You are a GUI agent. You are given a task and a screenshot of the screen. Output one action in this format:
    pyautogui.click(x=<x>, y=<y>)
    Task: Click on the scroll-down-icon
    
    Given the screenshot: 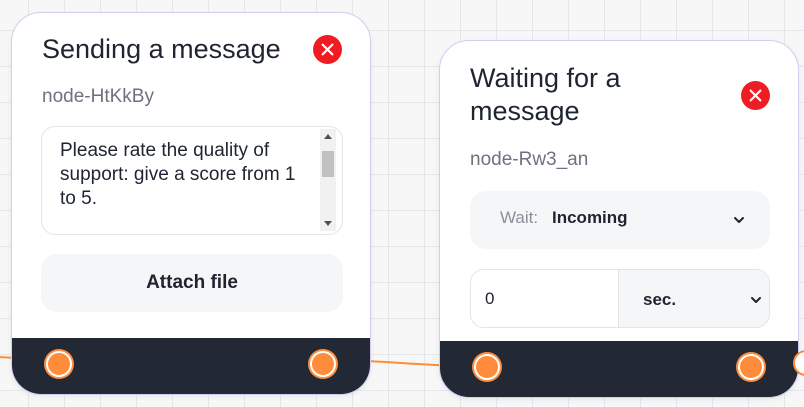 What is the action you would take?
    pyautogui.click(x=328, y=223)
    